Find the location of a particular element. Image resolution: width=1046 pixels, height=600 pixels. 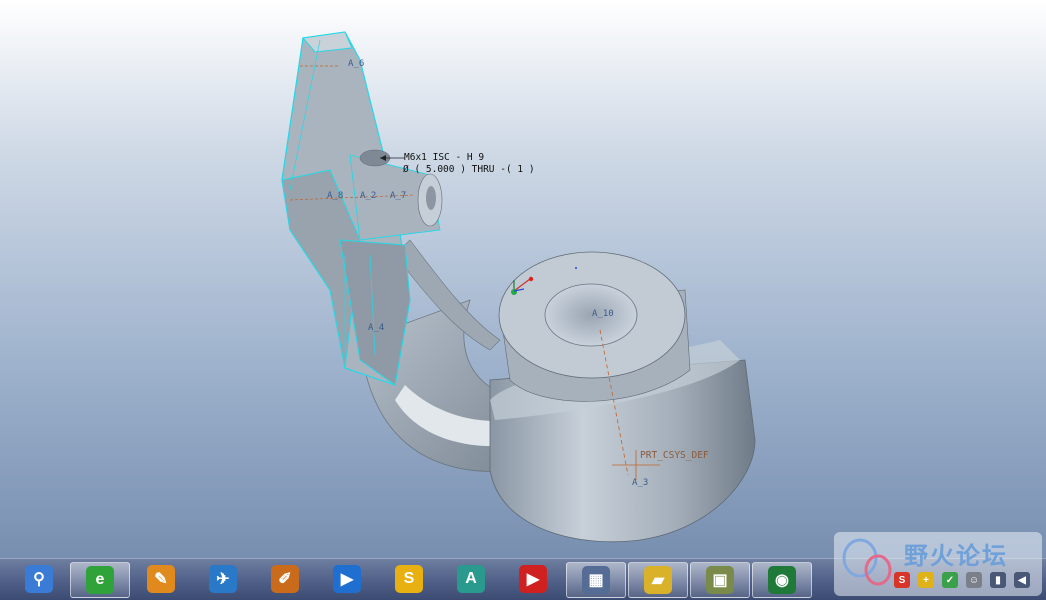

media-app-icon: ▶ is located at coordinates (347, 579).